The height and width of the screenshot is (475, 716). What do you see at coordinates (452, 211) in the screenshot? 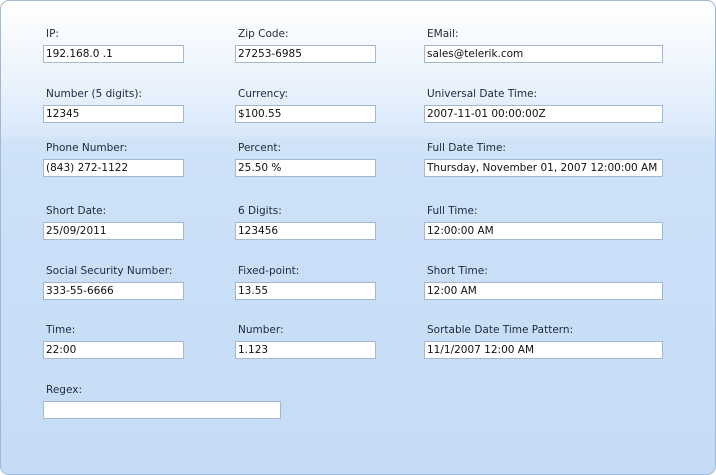
I see `full-time-label: Full Time:` at bounding box center [452, 211].